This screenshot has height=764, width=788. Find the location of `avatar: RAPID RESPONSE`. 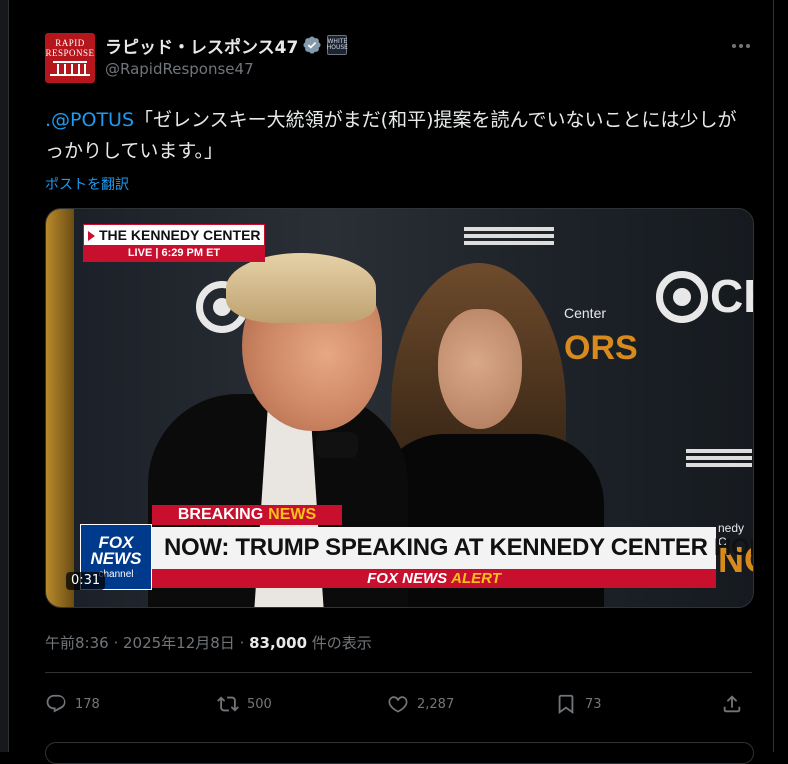

avatar: RAPID RESPONSE is located at coordinates (70, 58).